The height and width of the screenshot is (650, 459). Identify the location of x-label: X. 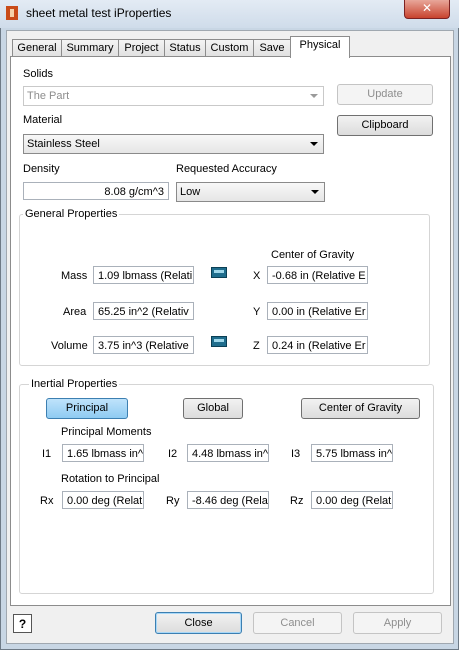
(257, 276).